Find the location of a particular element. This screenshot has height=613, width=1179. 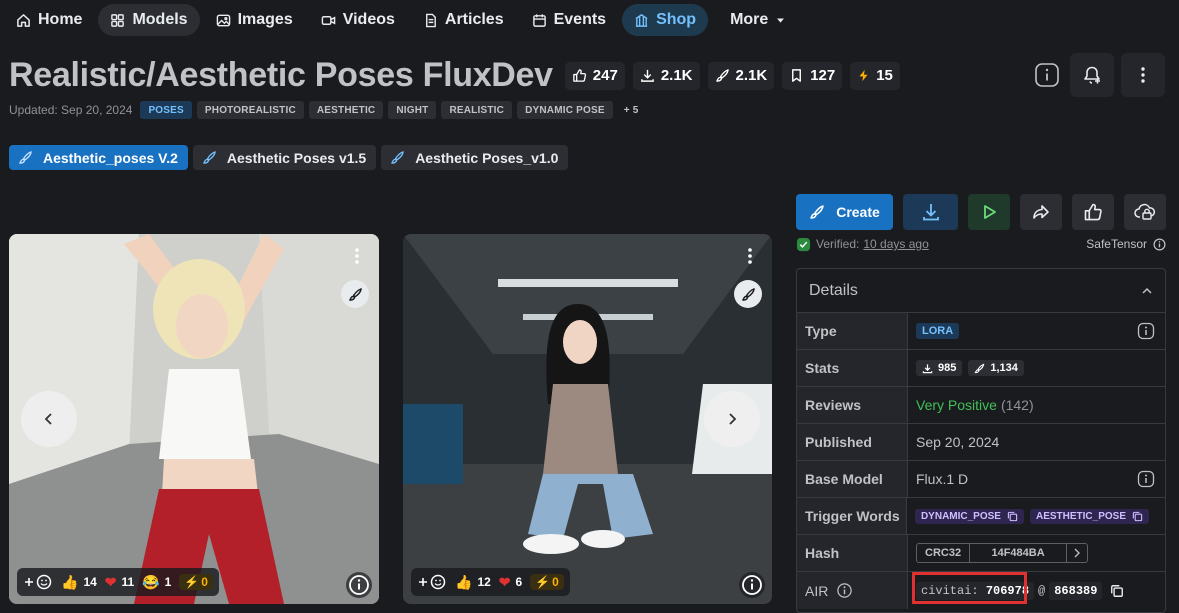

nav-images: Images is located at coordinates (254, 20).